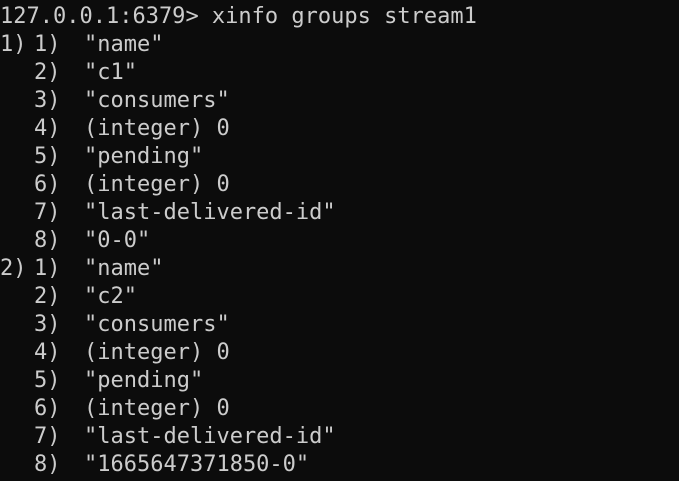 Image resolution: width=679 pixels, height=481 pixels. What do you see at coordinates (339, 269) in the screenshot?
I see `output-line: 2) 1) "name"` at bounding box center [339, 269].